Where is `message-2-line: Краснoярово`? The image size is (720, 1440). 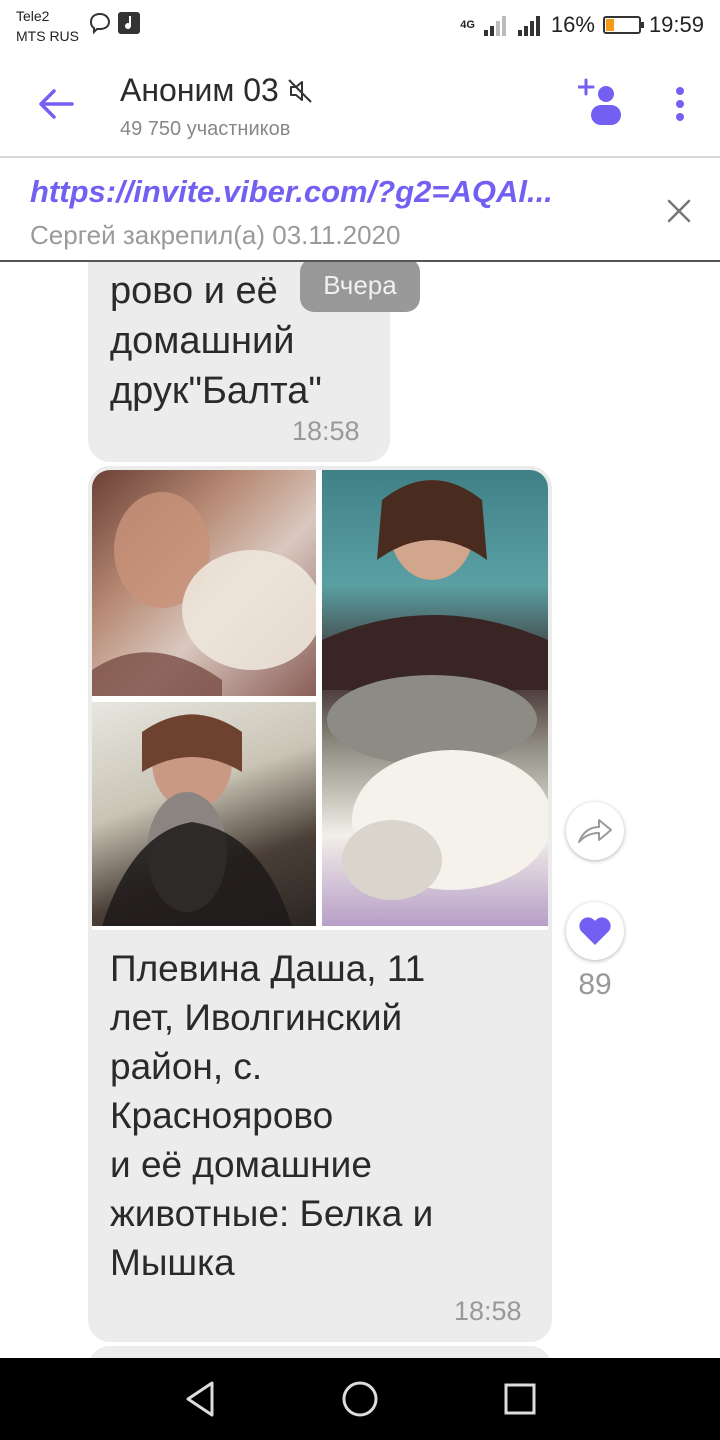 message-2-line: Краснoярово is located at coordinates (222, 1115).